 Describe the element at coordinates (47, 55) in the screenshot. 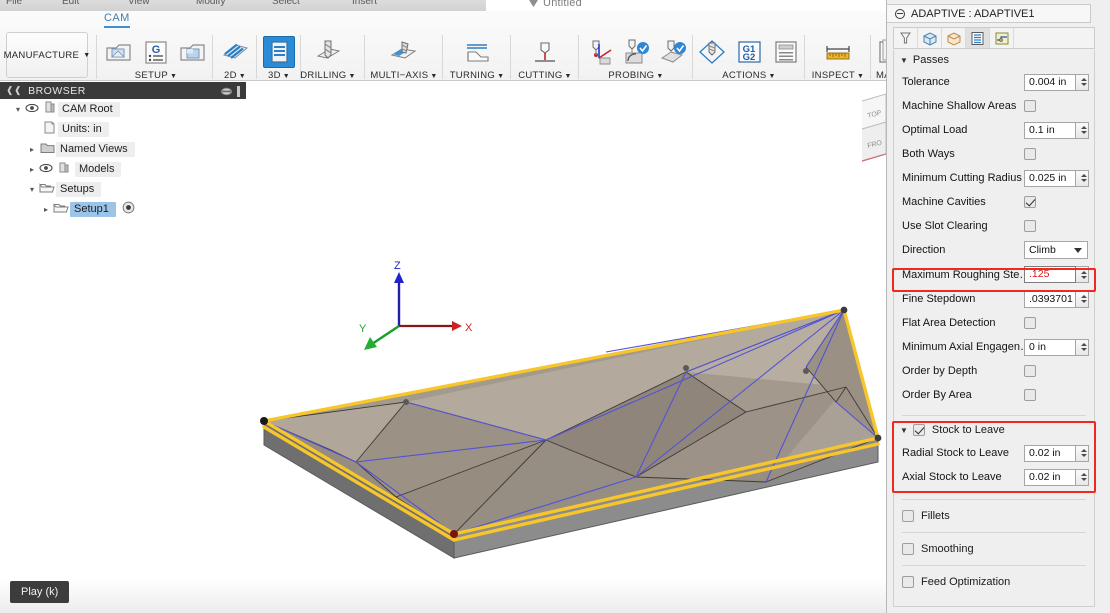

I see `workspace-switcher-button: MANUFACTURE ▼` at that location.